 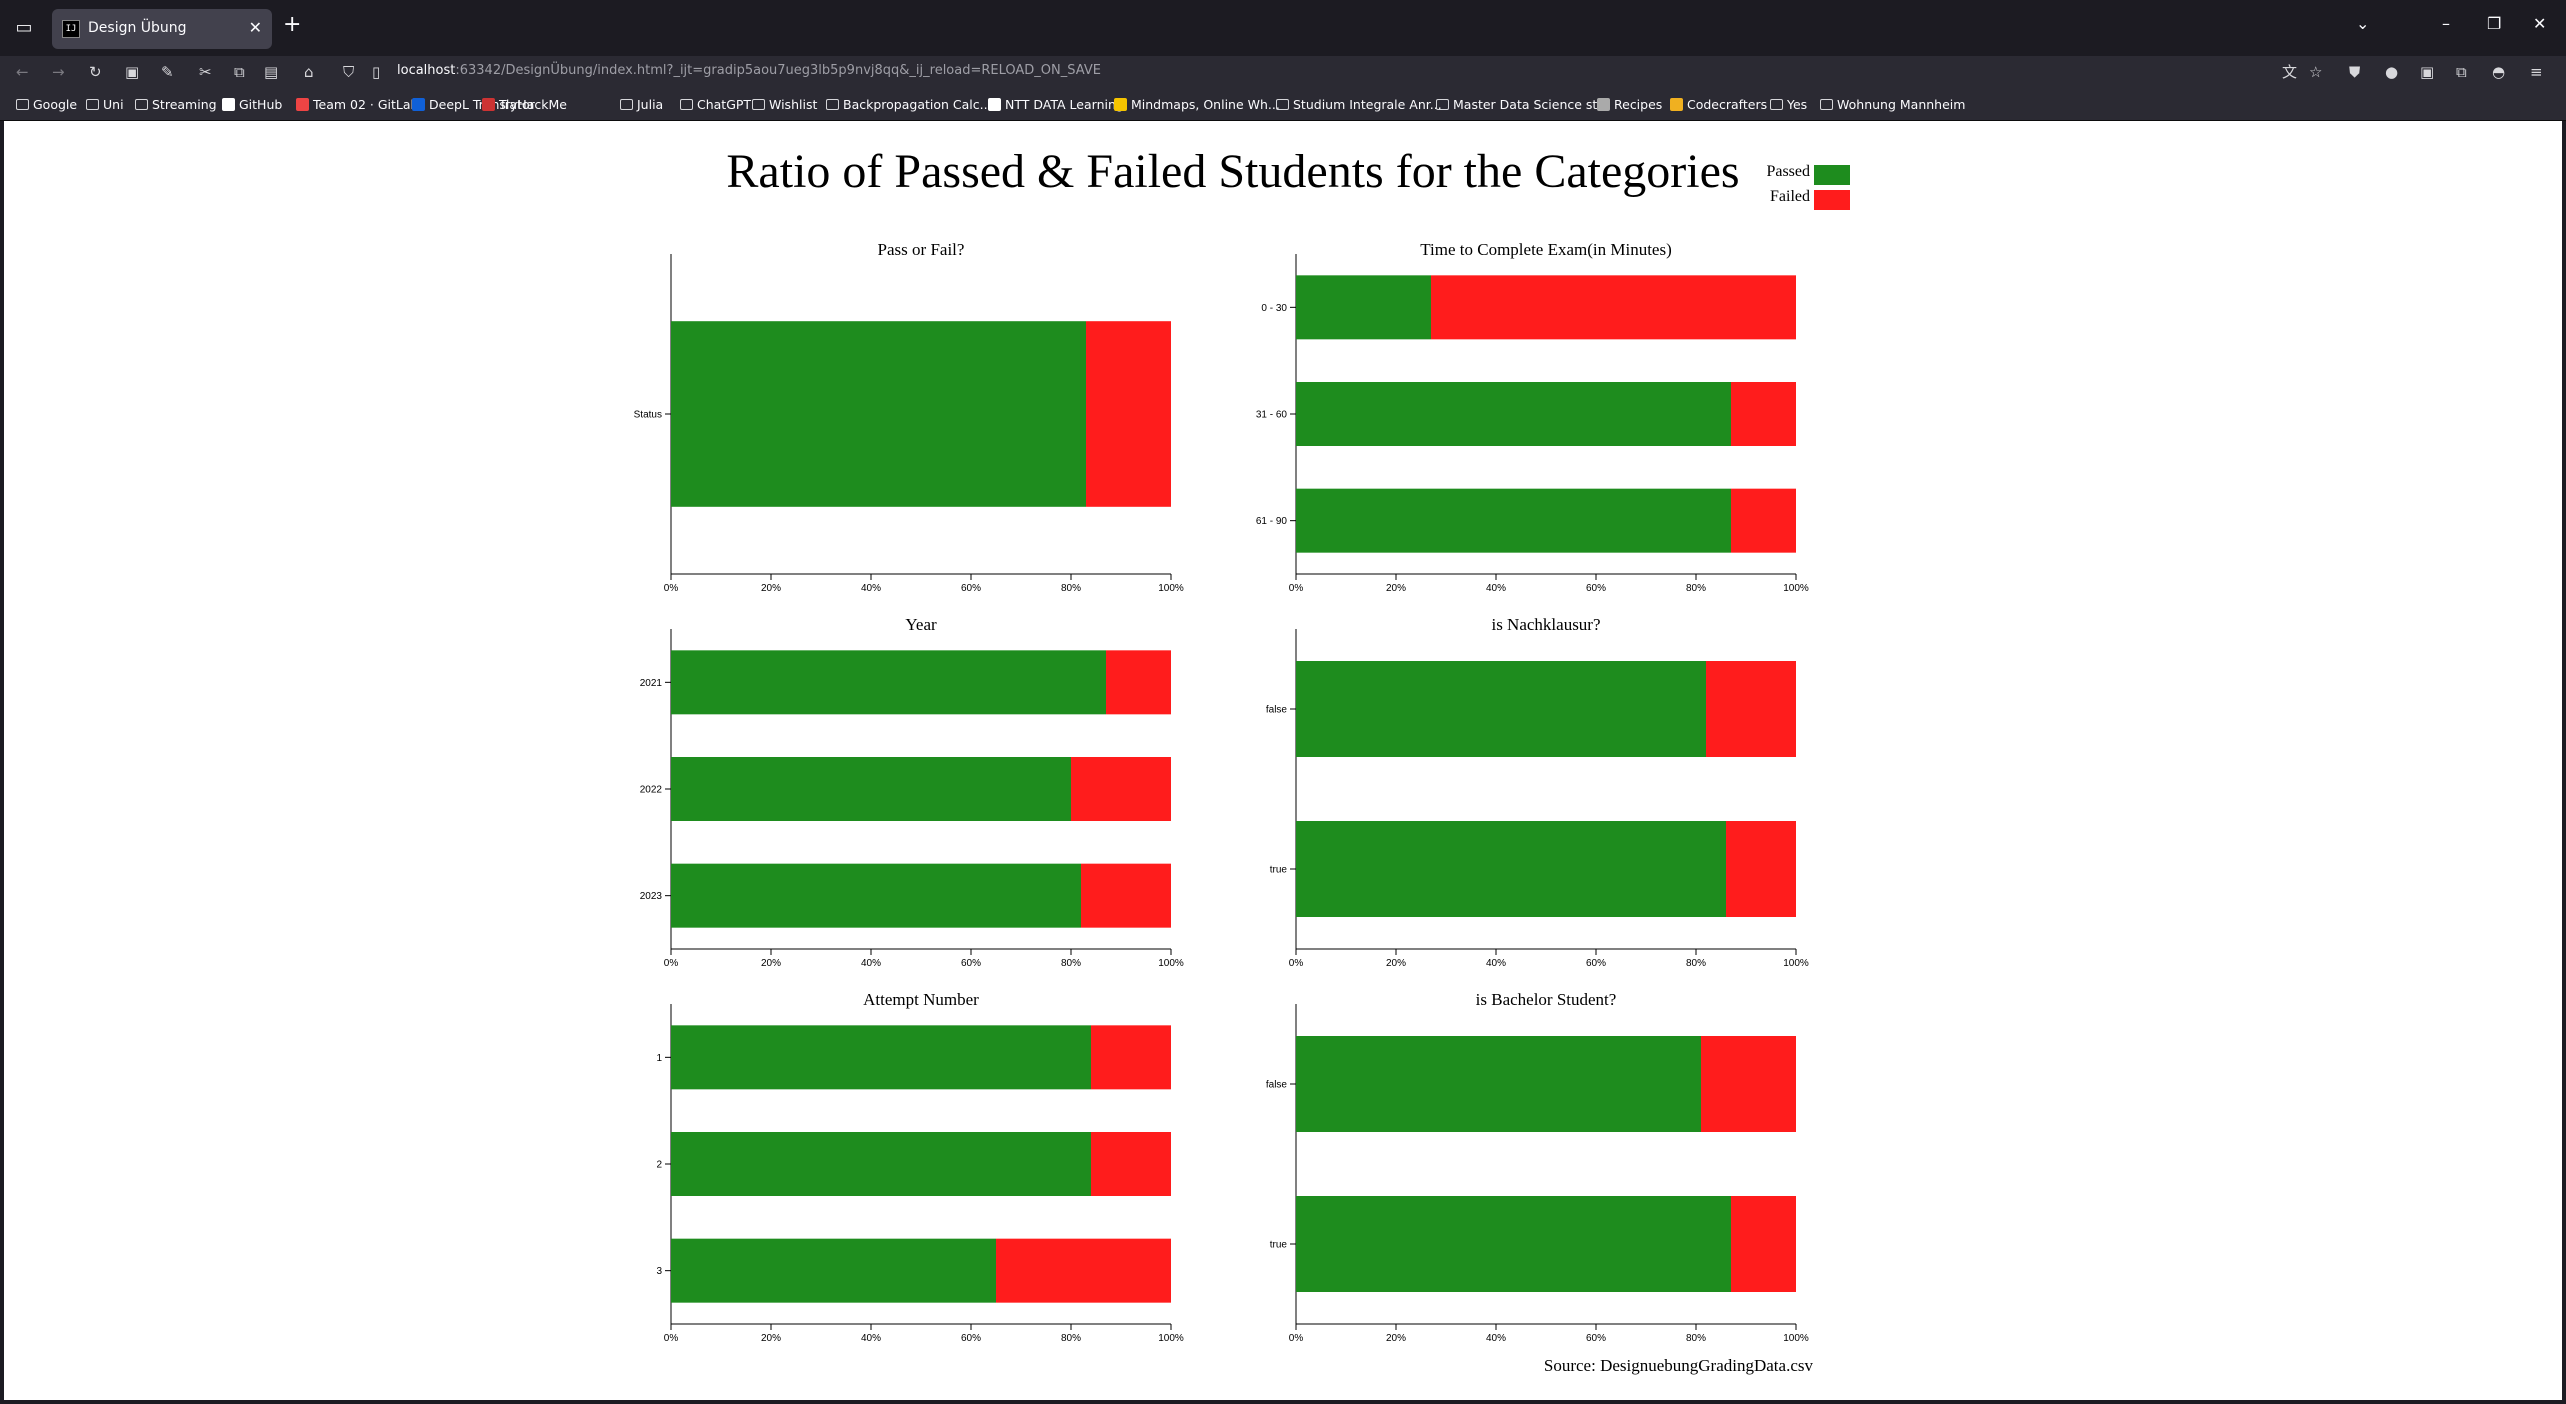 I want to click on account-icon: ●, so click(x=2391, y=72).